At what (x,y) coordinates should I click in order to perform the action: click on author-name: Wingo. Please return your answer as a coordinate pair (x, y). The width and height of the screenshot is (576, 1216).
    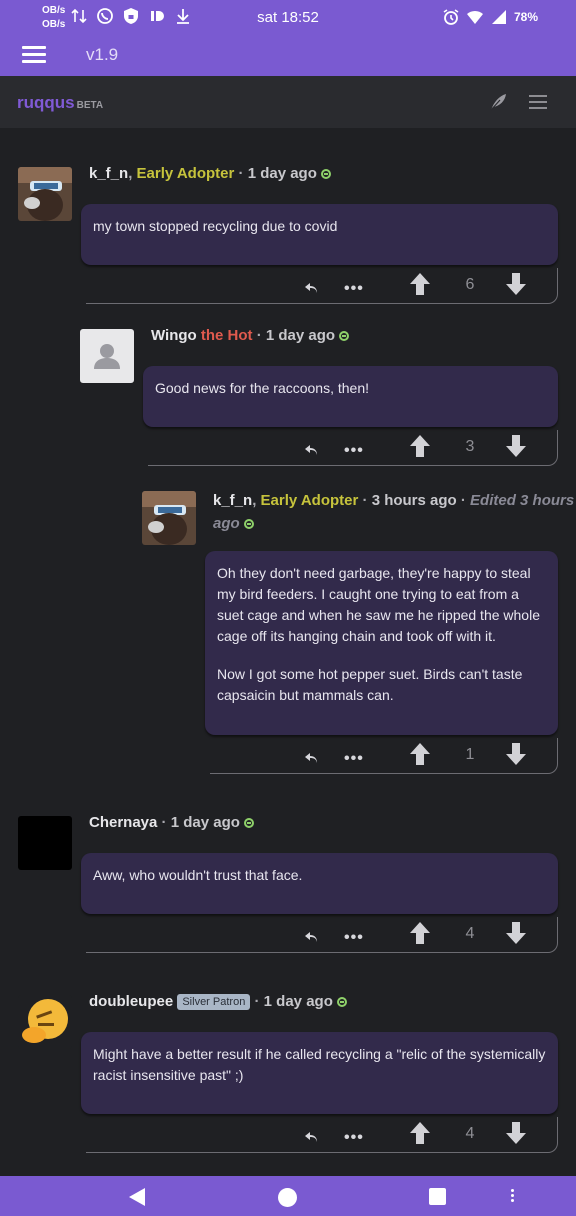
    Looking at the image, I should click on (174, 335).